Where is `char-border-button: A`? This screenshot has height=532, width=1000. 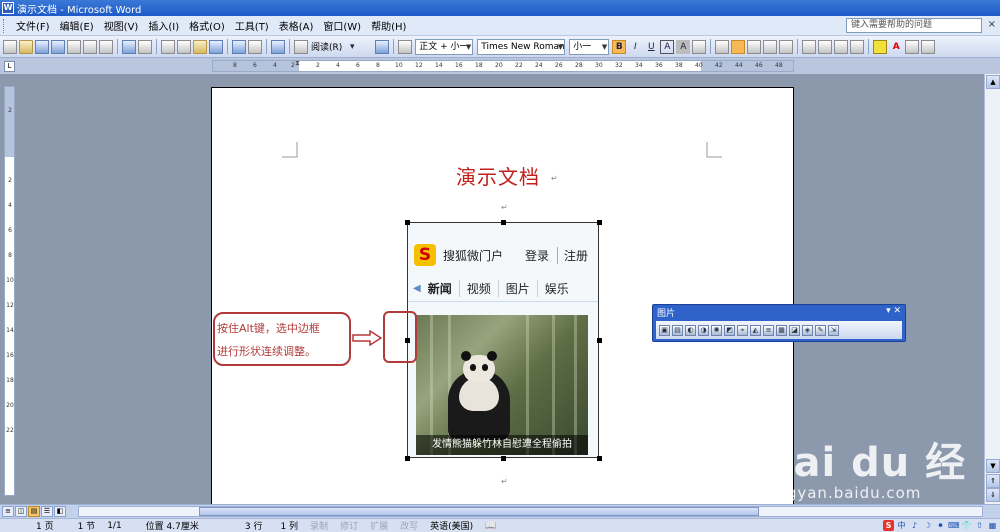
char-border-button: A is located at coordinates (667, 46).